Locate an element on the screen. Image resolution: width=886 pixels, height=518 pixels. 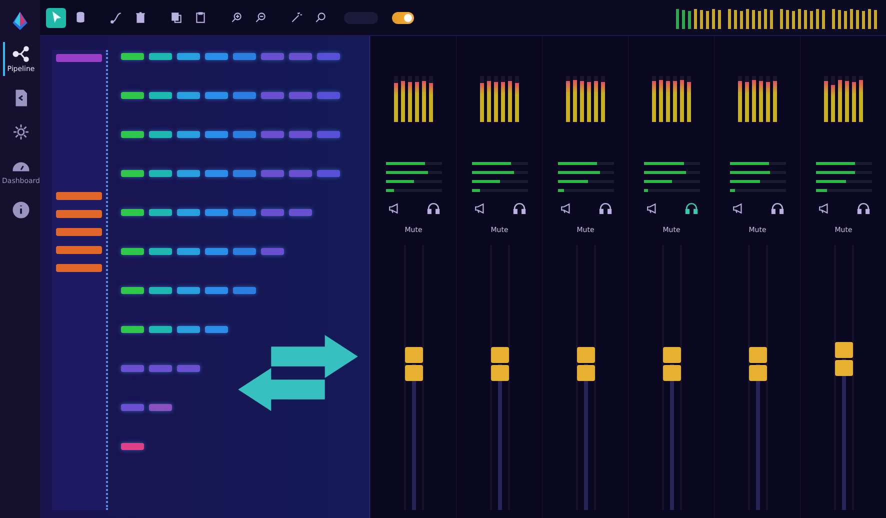
zoom-field is located at coordinates (361, 18).